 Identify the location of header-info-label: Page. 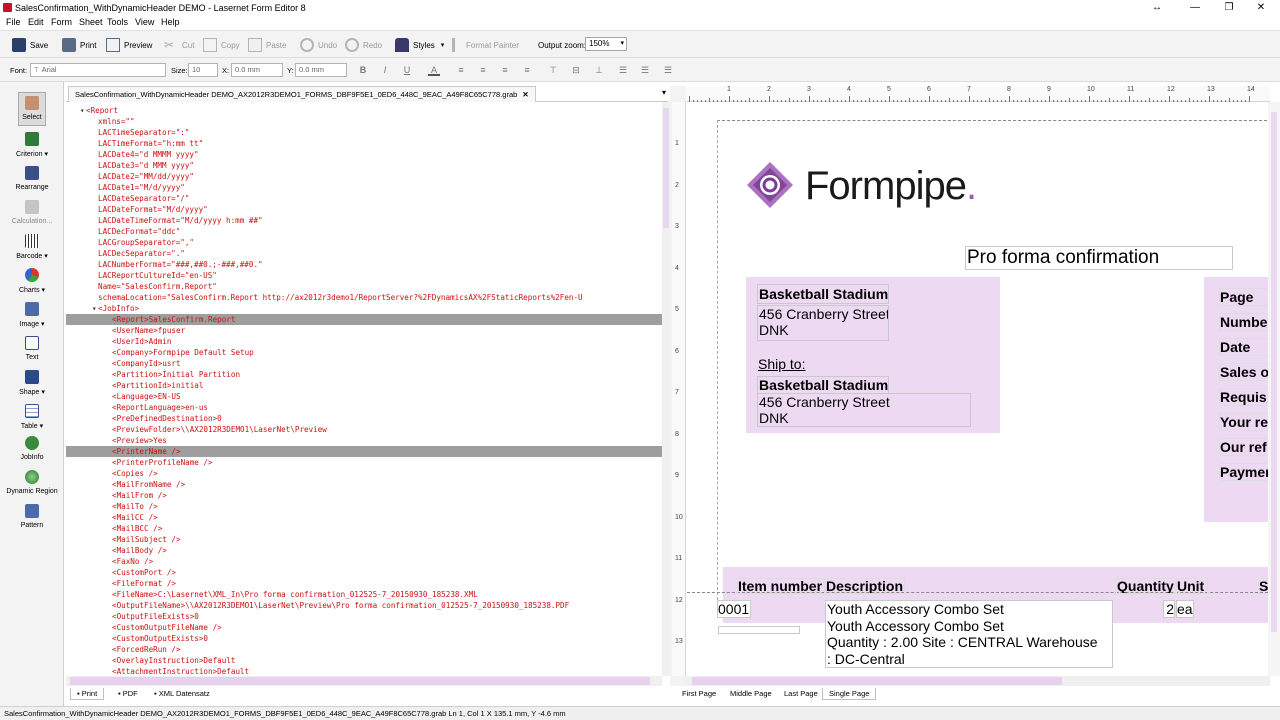
(1243, 297).